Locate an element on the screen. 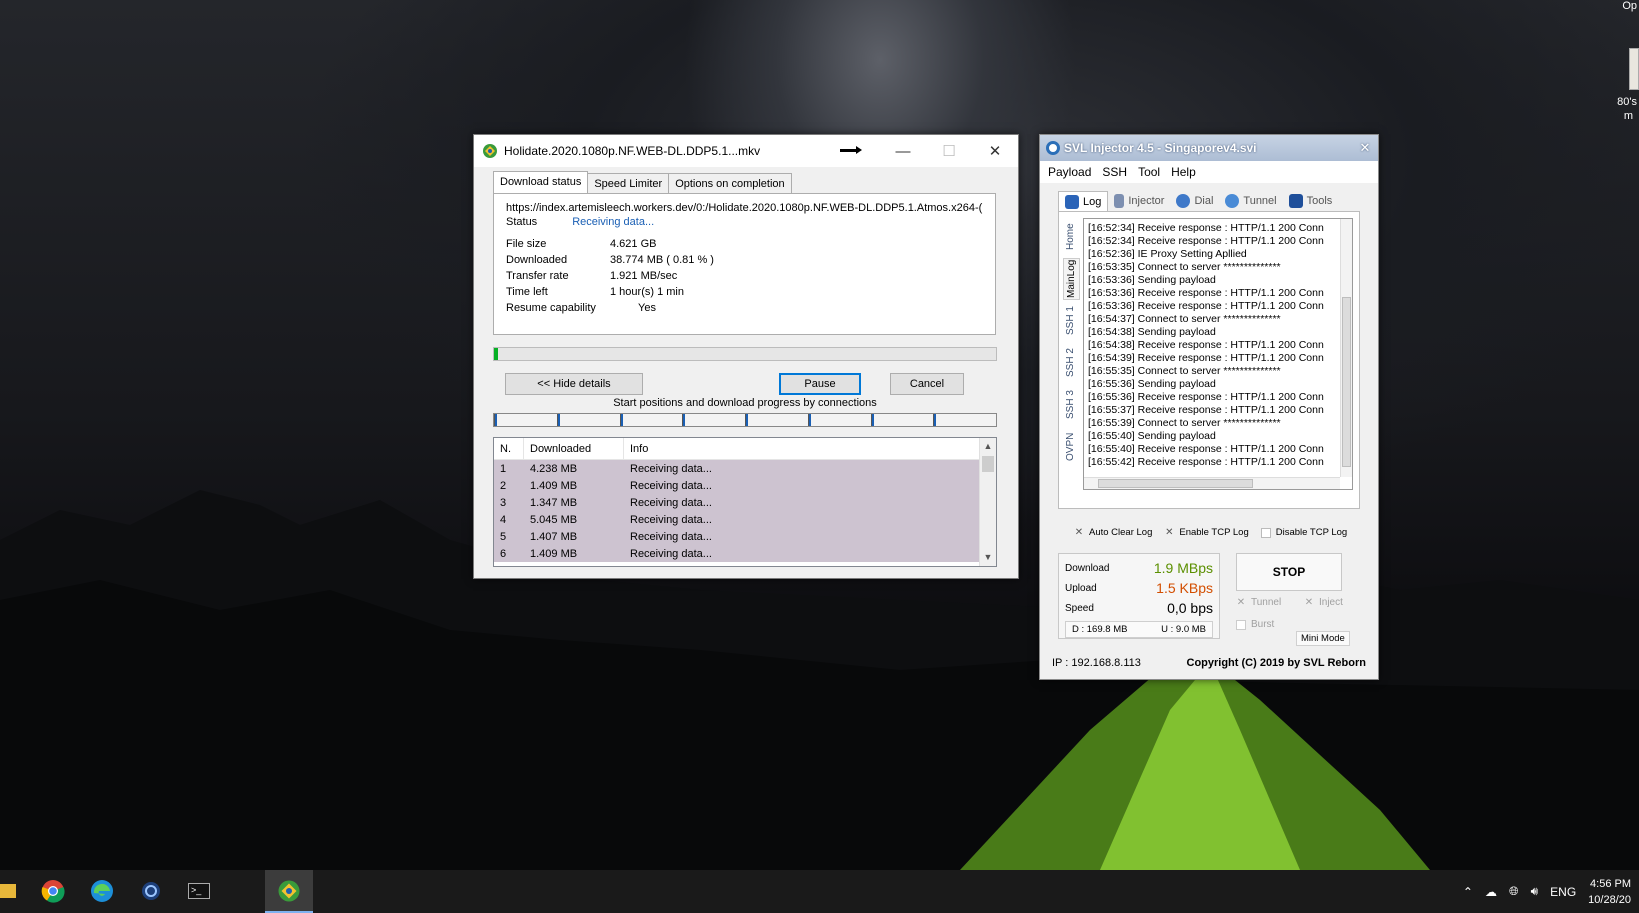 The image size is (1639, 913). svl-titlebar: SVL Injector 4.5 - Singaporev4.svi ✕ is located at coordinates (1209, 148).